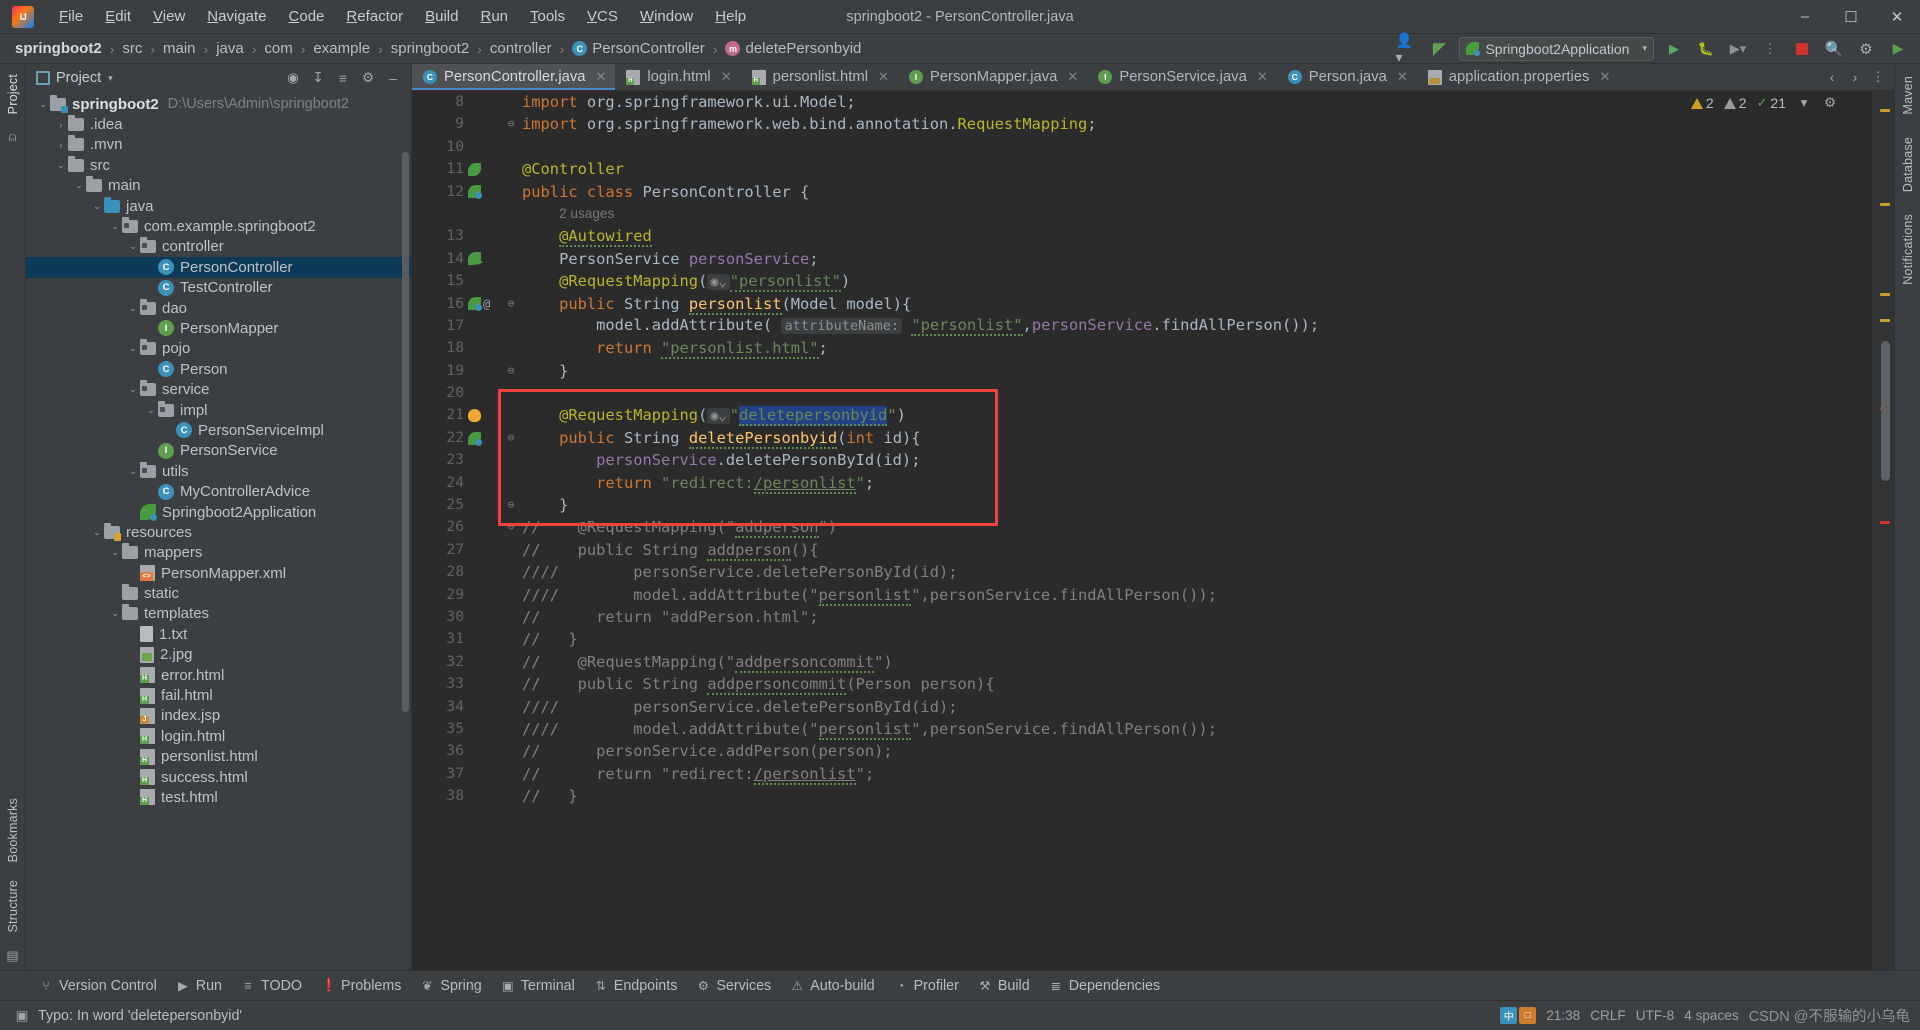 Image resolution: width=1920 pixels, height=1030 pixels. What do you see at coordinates (1518, 77) in the screenshot?
I see `editor-tab-application-properties: application.properties ✕` at bounding box center [1518, 77].